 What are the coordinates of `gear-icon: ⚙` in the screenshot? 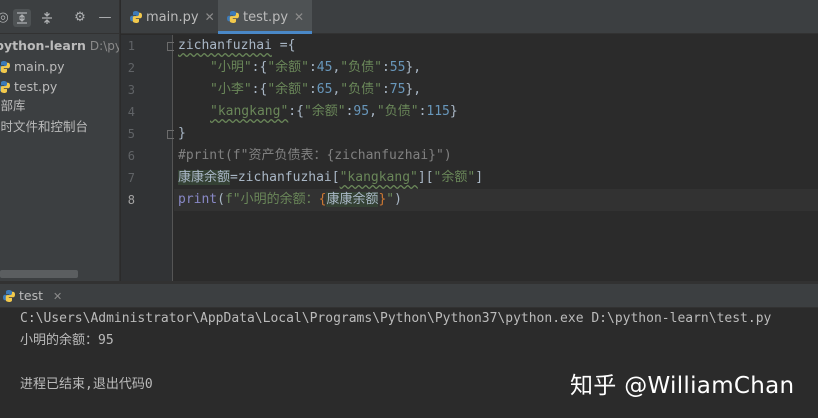 It's located at (80, 18).